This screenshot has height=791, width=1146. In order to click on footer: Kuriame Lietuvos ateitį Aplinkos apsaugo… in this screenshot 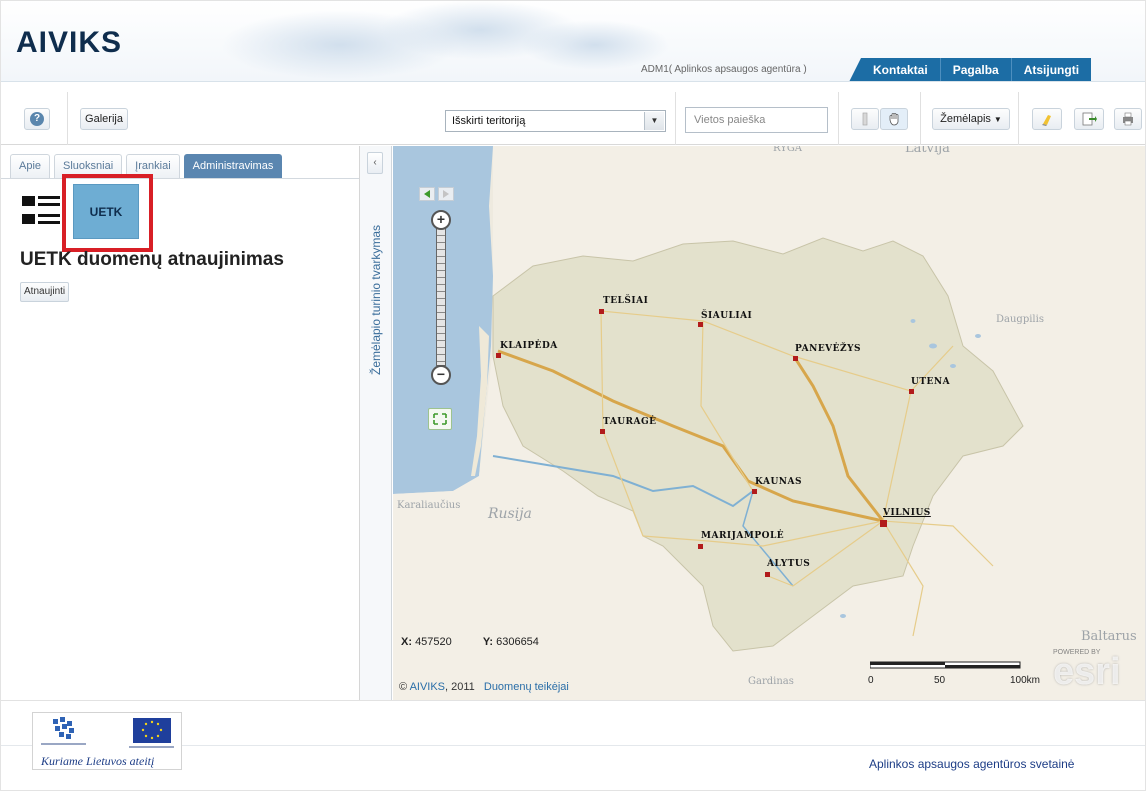, I will do `click(573, 745)`.